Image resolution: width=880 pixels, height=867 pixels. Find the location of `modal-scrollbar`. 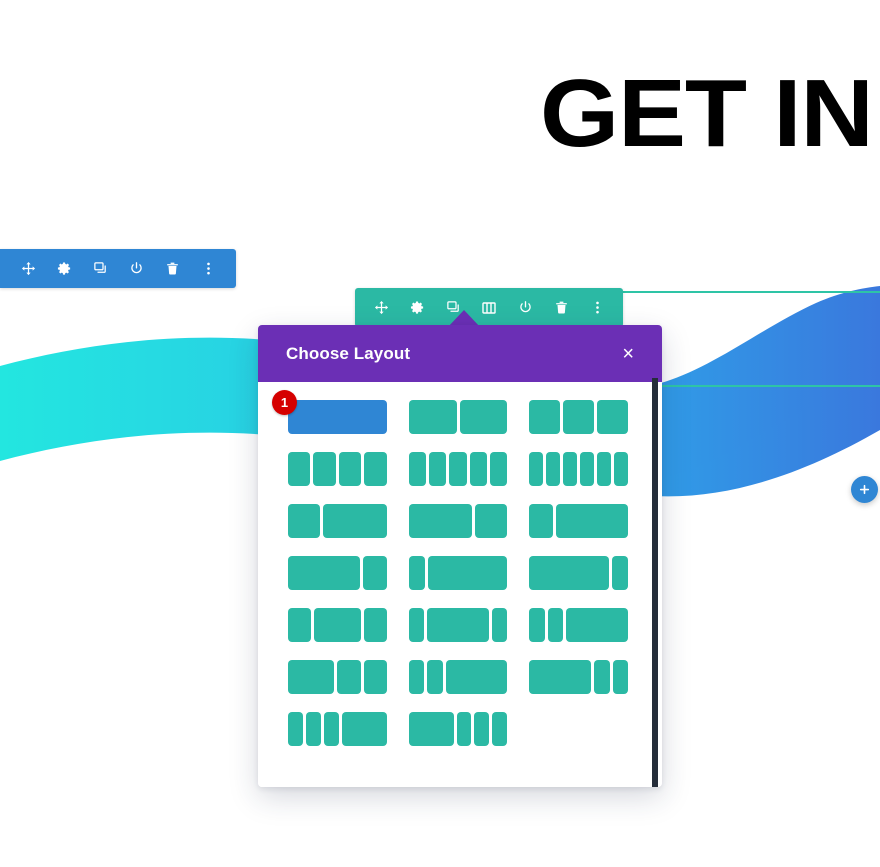

modal-scrollbar is located at coordinates (655, 582).